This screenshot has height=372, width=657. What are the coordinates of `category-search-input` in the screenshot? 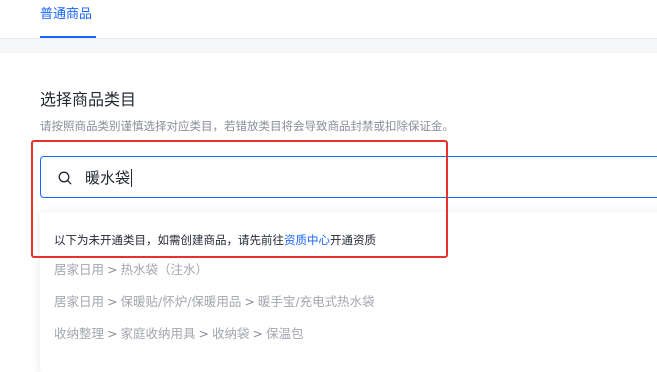 It's located at (285, 177).